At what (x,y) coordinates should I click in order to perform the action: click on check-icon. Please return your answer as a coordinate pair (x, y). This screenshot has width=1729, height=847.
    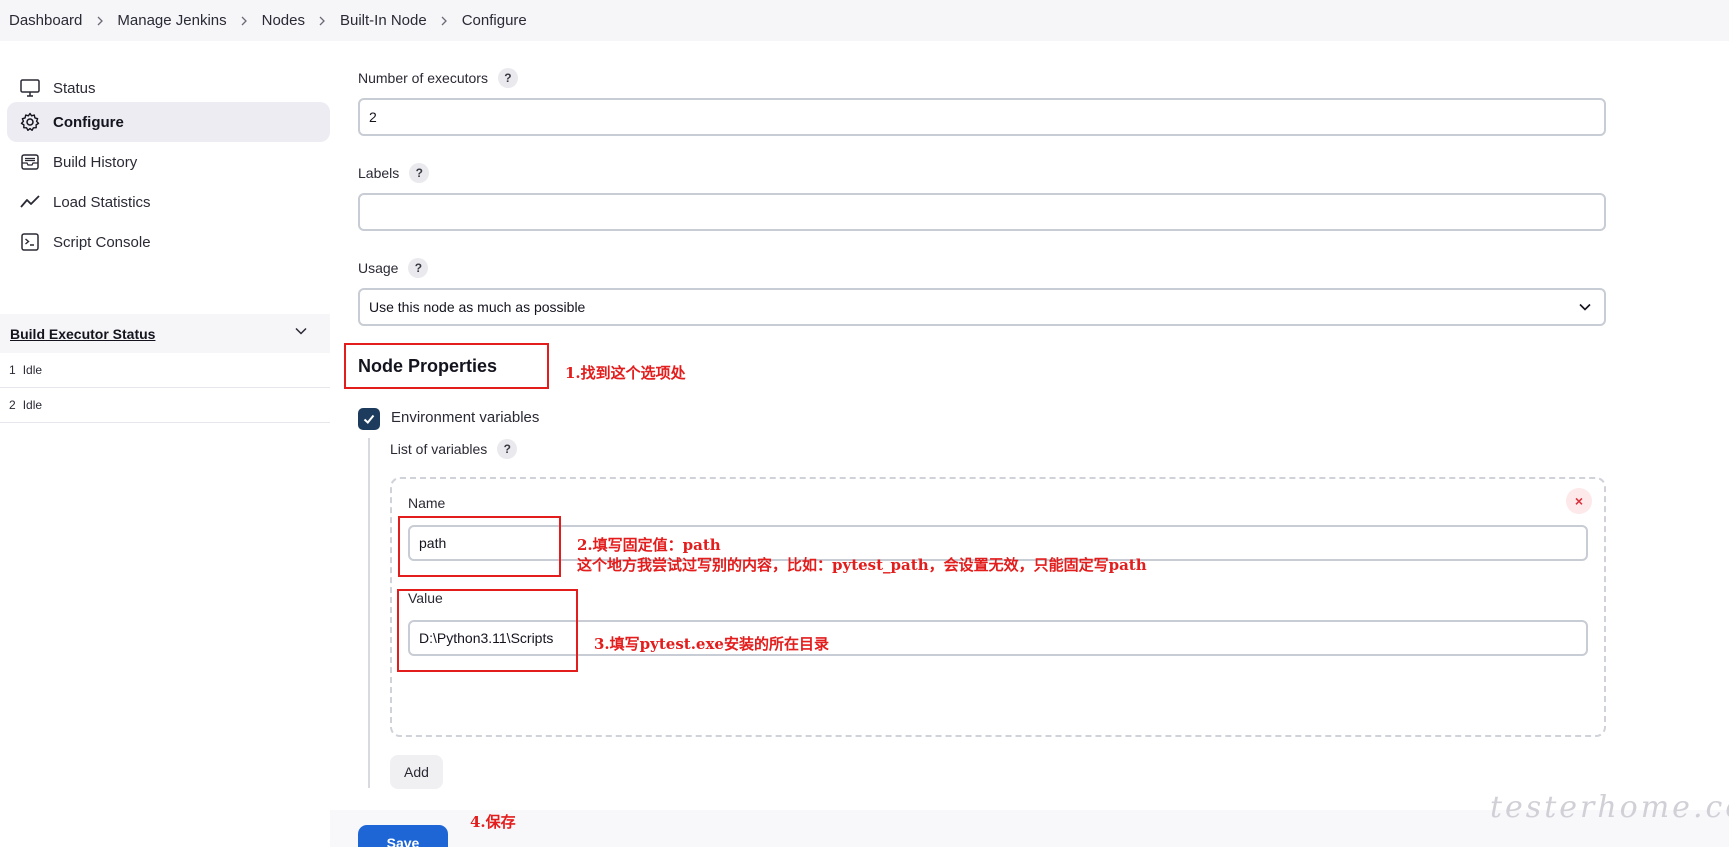
    Looking at the image, I should click on (369, 419).